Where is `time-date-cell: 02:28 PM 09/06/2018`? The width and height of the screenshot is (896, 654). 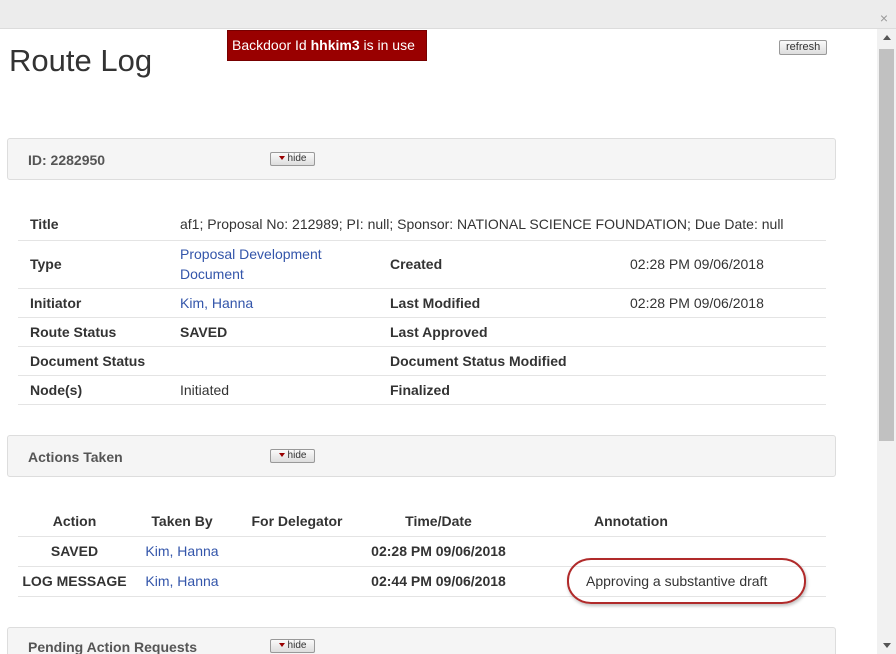 time-date-cell: 02:28 PM 09/06/2018 is located at coordinates (438, 551).